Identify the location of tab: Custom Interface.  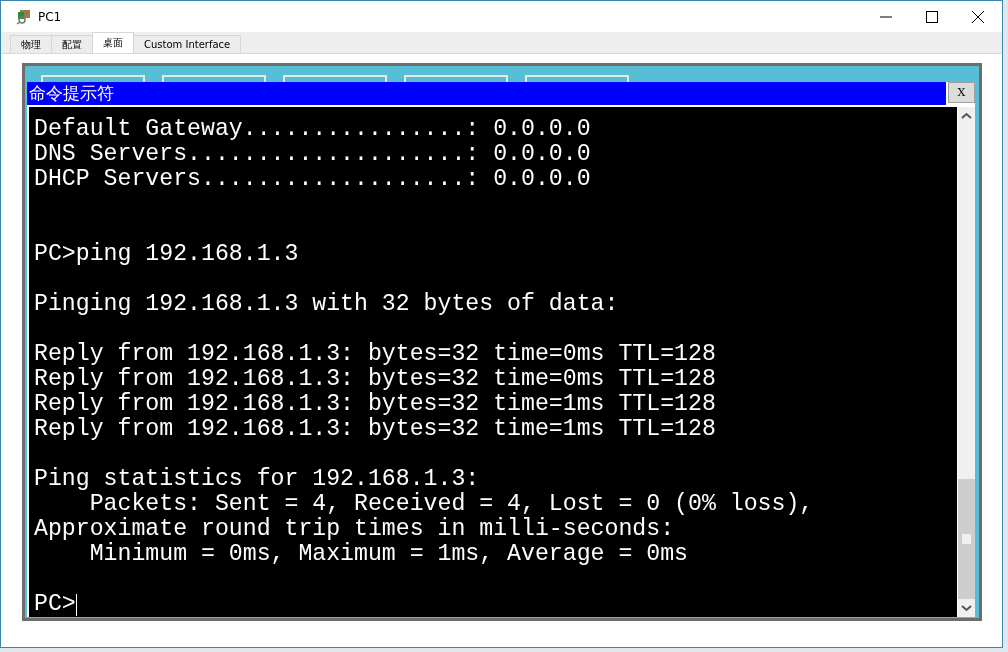
(187, 44).